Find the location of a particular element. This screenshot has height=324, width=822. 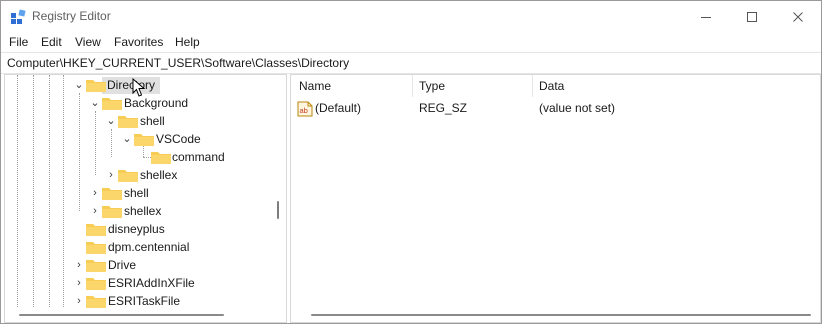

string-value-icon: ab is located at coordinates (305, 109).